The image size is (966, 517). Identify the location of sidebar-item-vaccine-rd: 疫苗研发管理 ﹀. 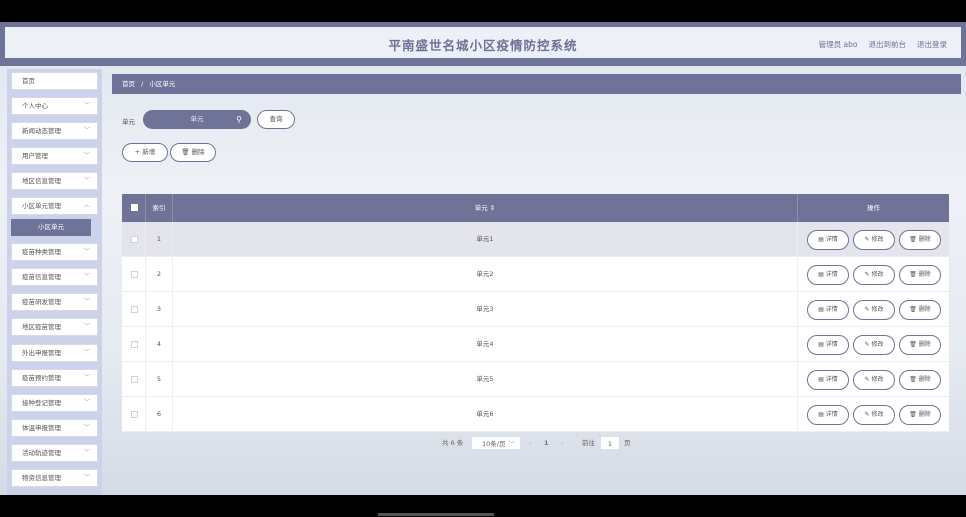
(54, 302).